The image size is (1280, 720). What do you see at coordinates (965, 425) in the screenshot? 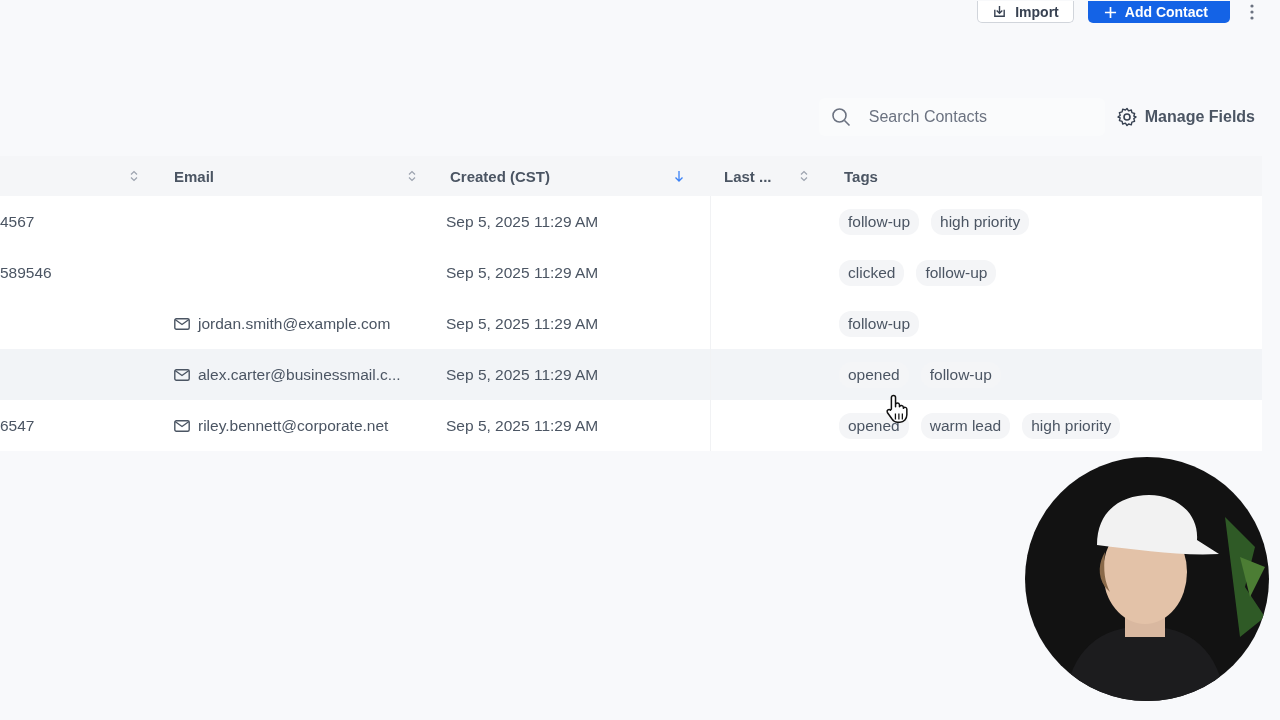
I see `tag: warm lead` at bounding box center [965, 425].